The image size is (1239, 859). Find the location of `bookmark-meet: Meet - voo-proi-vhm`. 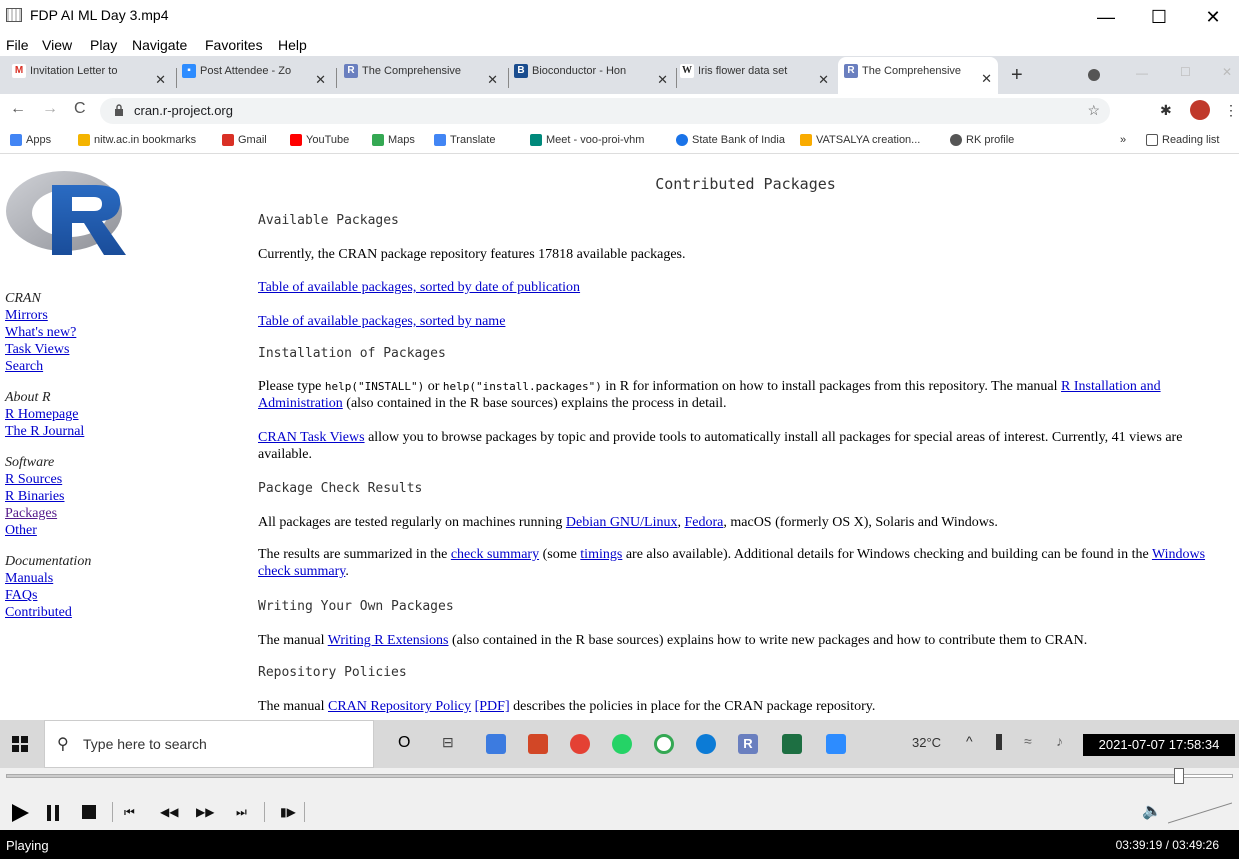

bookmark-meet: Meet - voo-proi-vhm is located at coordinates (587, 140).